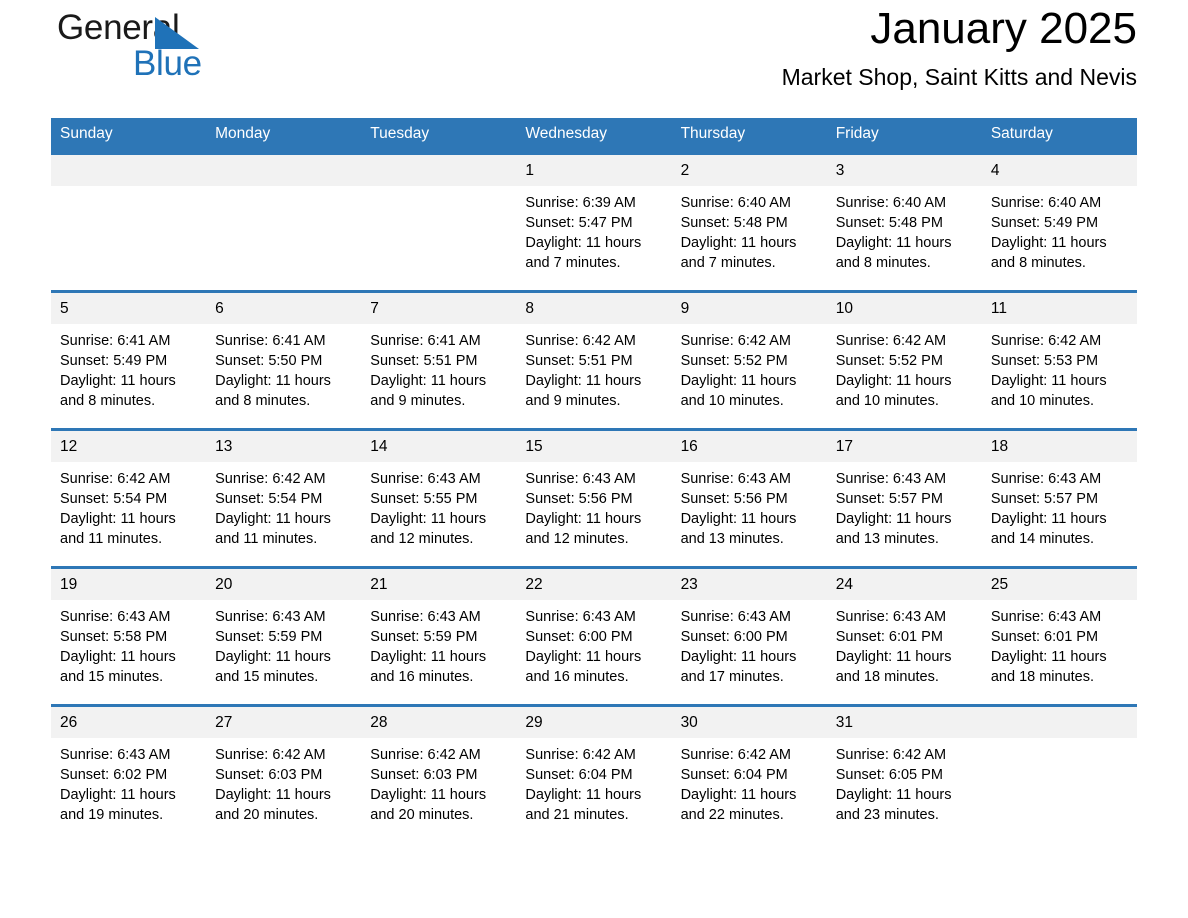 The image size is (1188, 918). I want to click on day-number: 20, so click(284, 584).